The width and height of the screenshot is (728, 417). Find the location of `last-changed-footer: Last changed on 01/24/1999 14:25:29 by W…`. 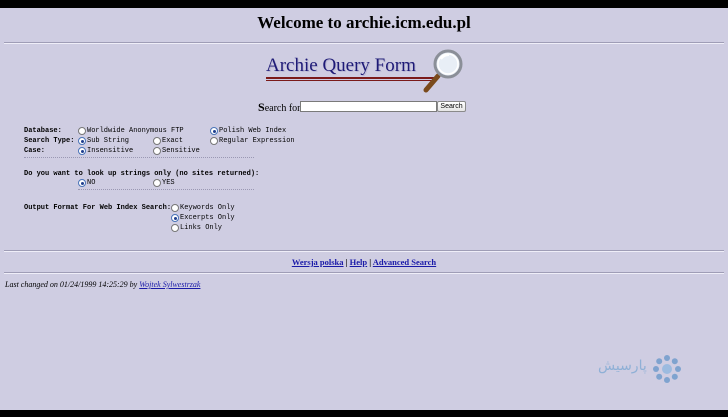

last-changed-footer: Last changed on 01/24/1999 14:25:29 by W… is located at coordinates (102, 284).